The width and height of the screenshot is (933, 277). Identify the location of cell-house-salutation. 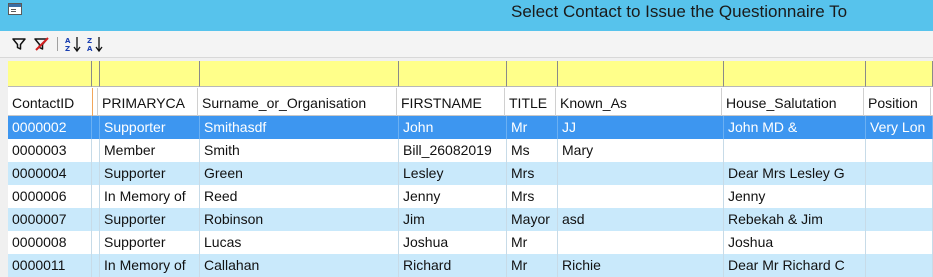
(795, 150).